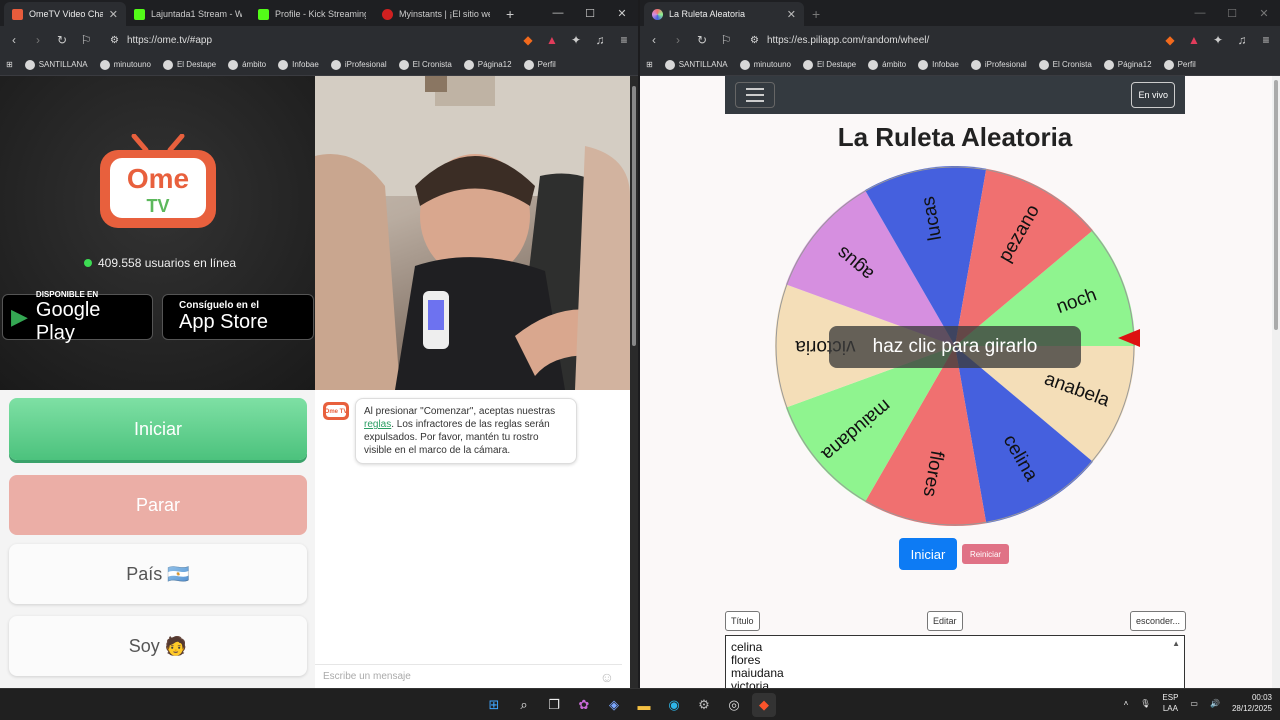 This screenshot has width=1280, height=720. Describe the element at coordinates (1126, 703) in the screenshot. I see `tray-overflow-icon: ˄` at that location.